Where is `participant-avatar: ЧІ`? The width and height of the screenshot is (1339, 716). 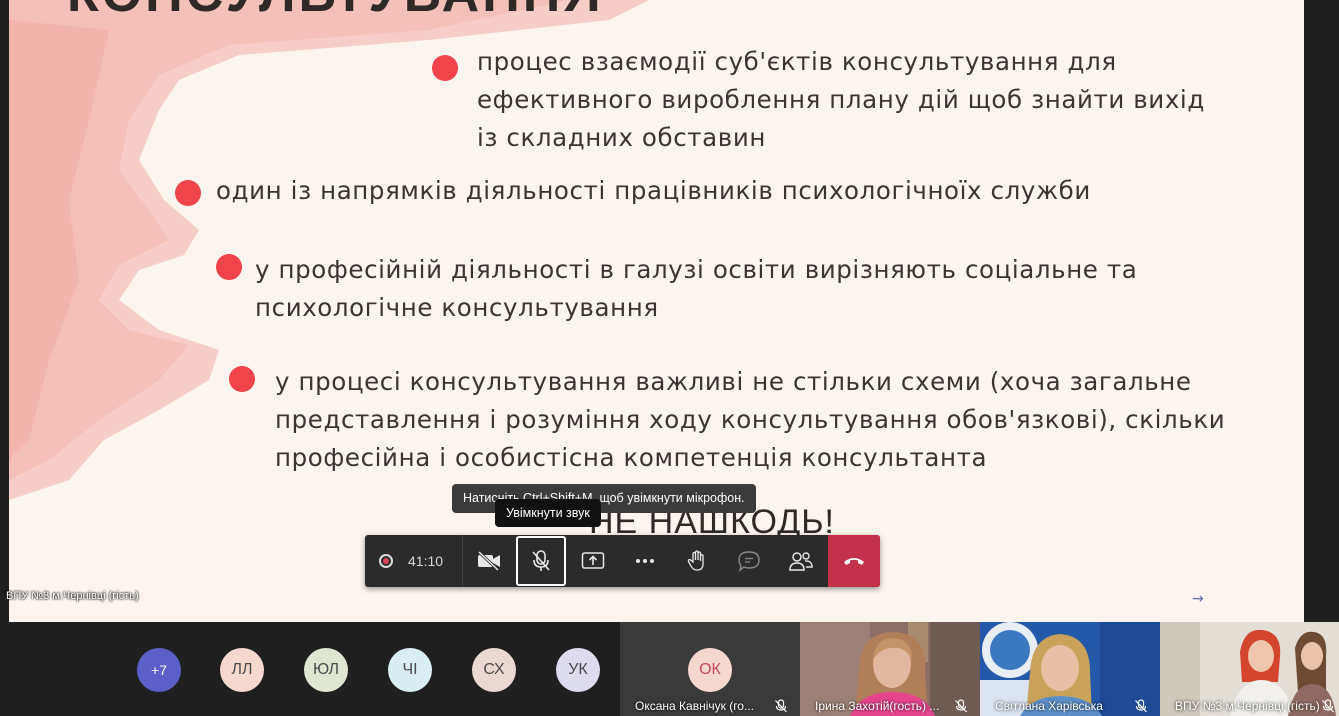 participant-avatar: ЧІ is located at coordinates (410, 670).